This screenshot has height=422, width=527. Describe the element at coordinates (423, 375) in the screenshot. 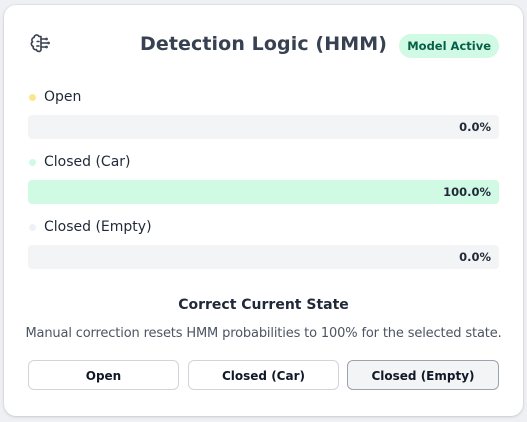

I see `set-closed-empty-button: Closed (Empty)` at that location.